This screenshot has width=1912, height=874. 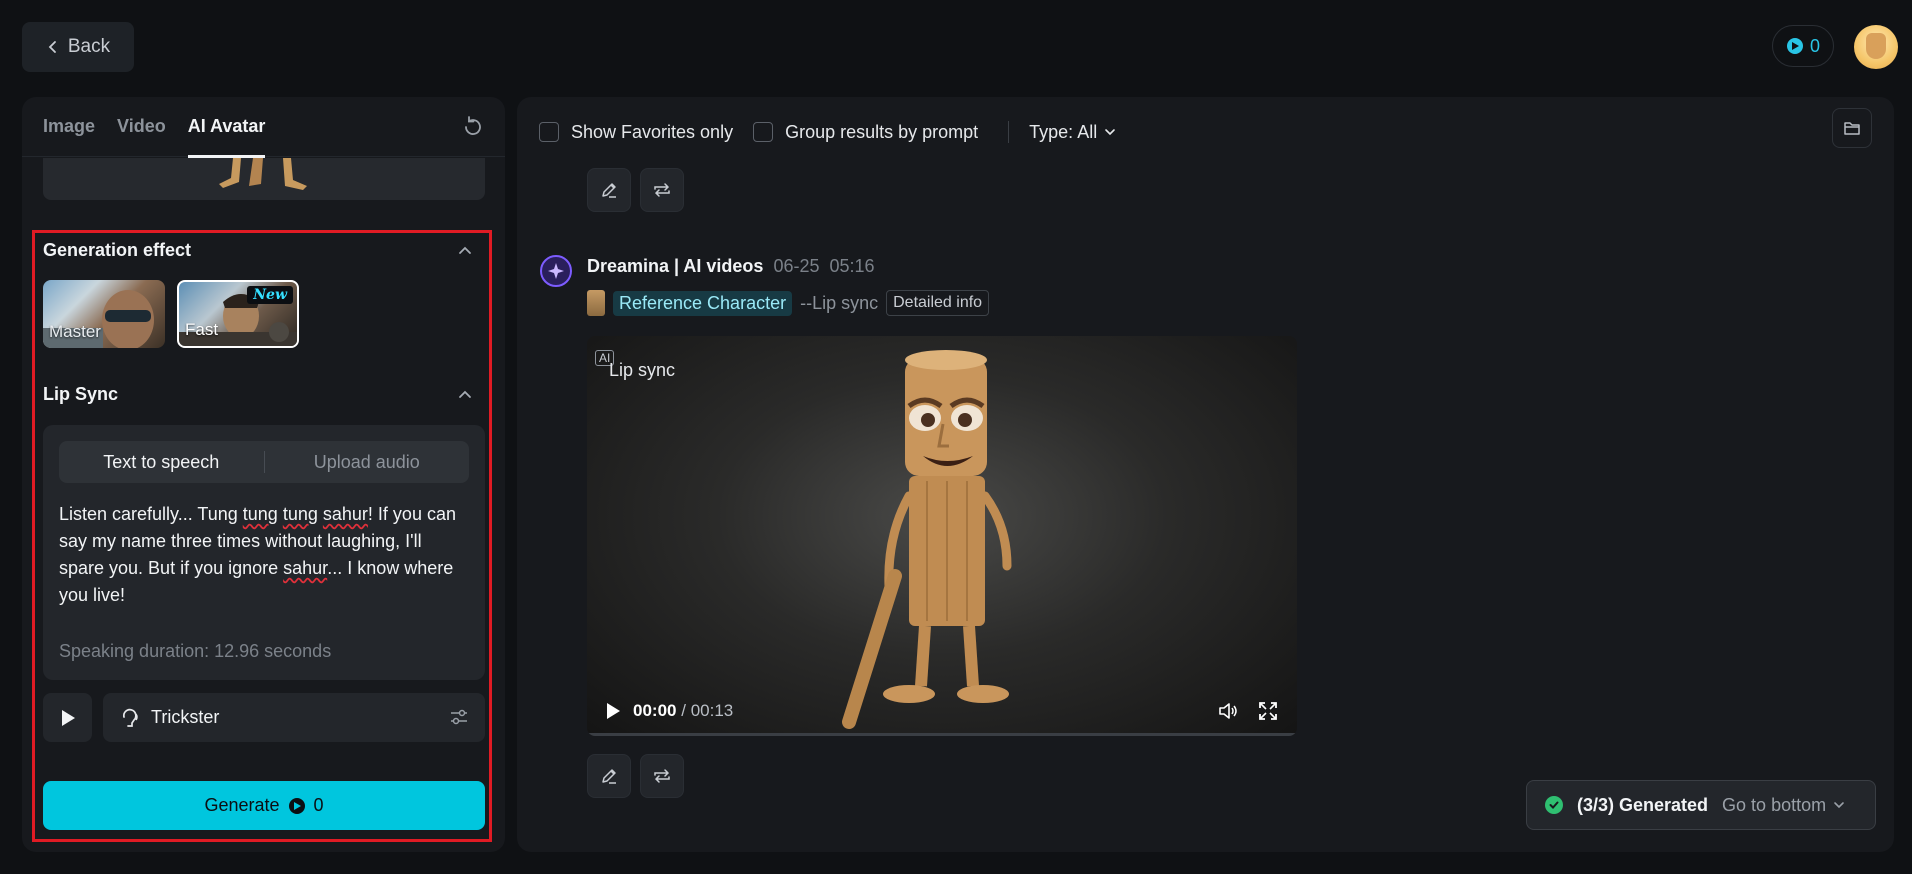 I want to click on folder-button, so click(x=1852, y=128).